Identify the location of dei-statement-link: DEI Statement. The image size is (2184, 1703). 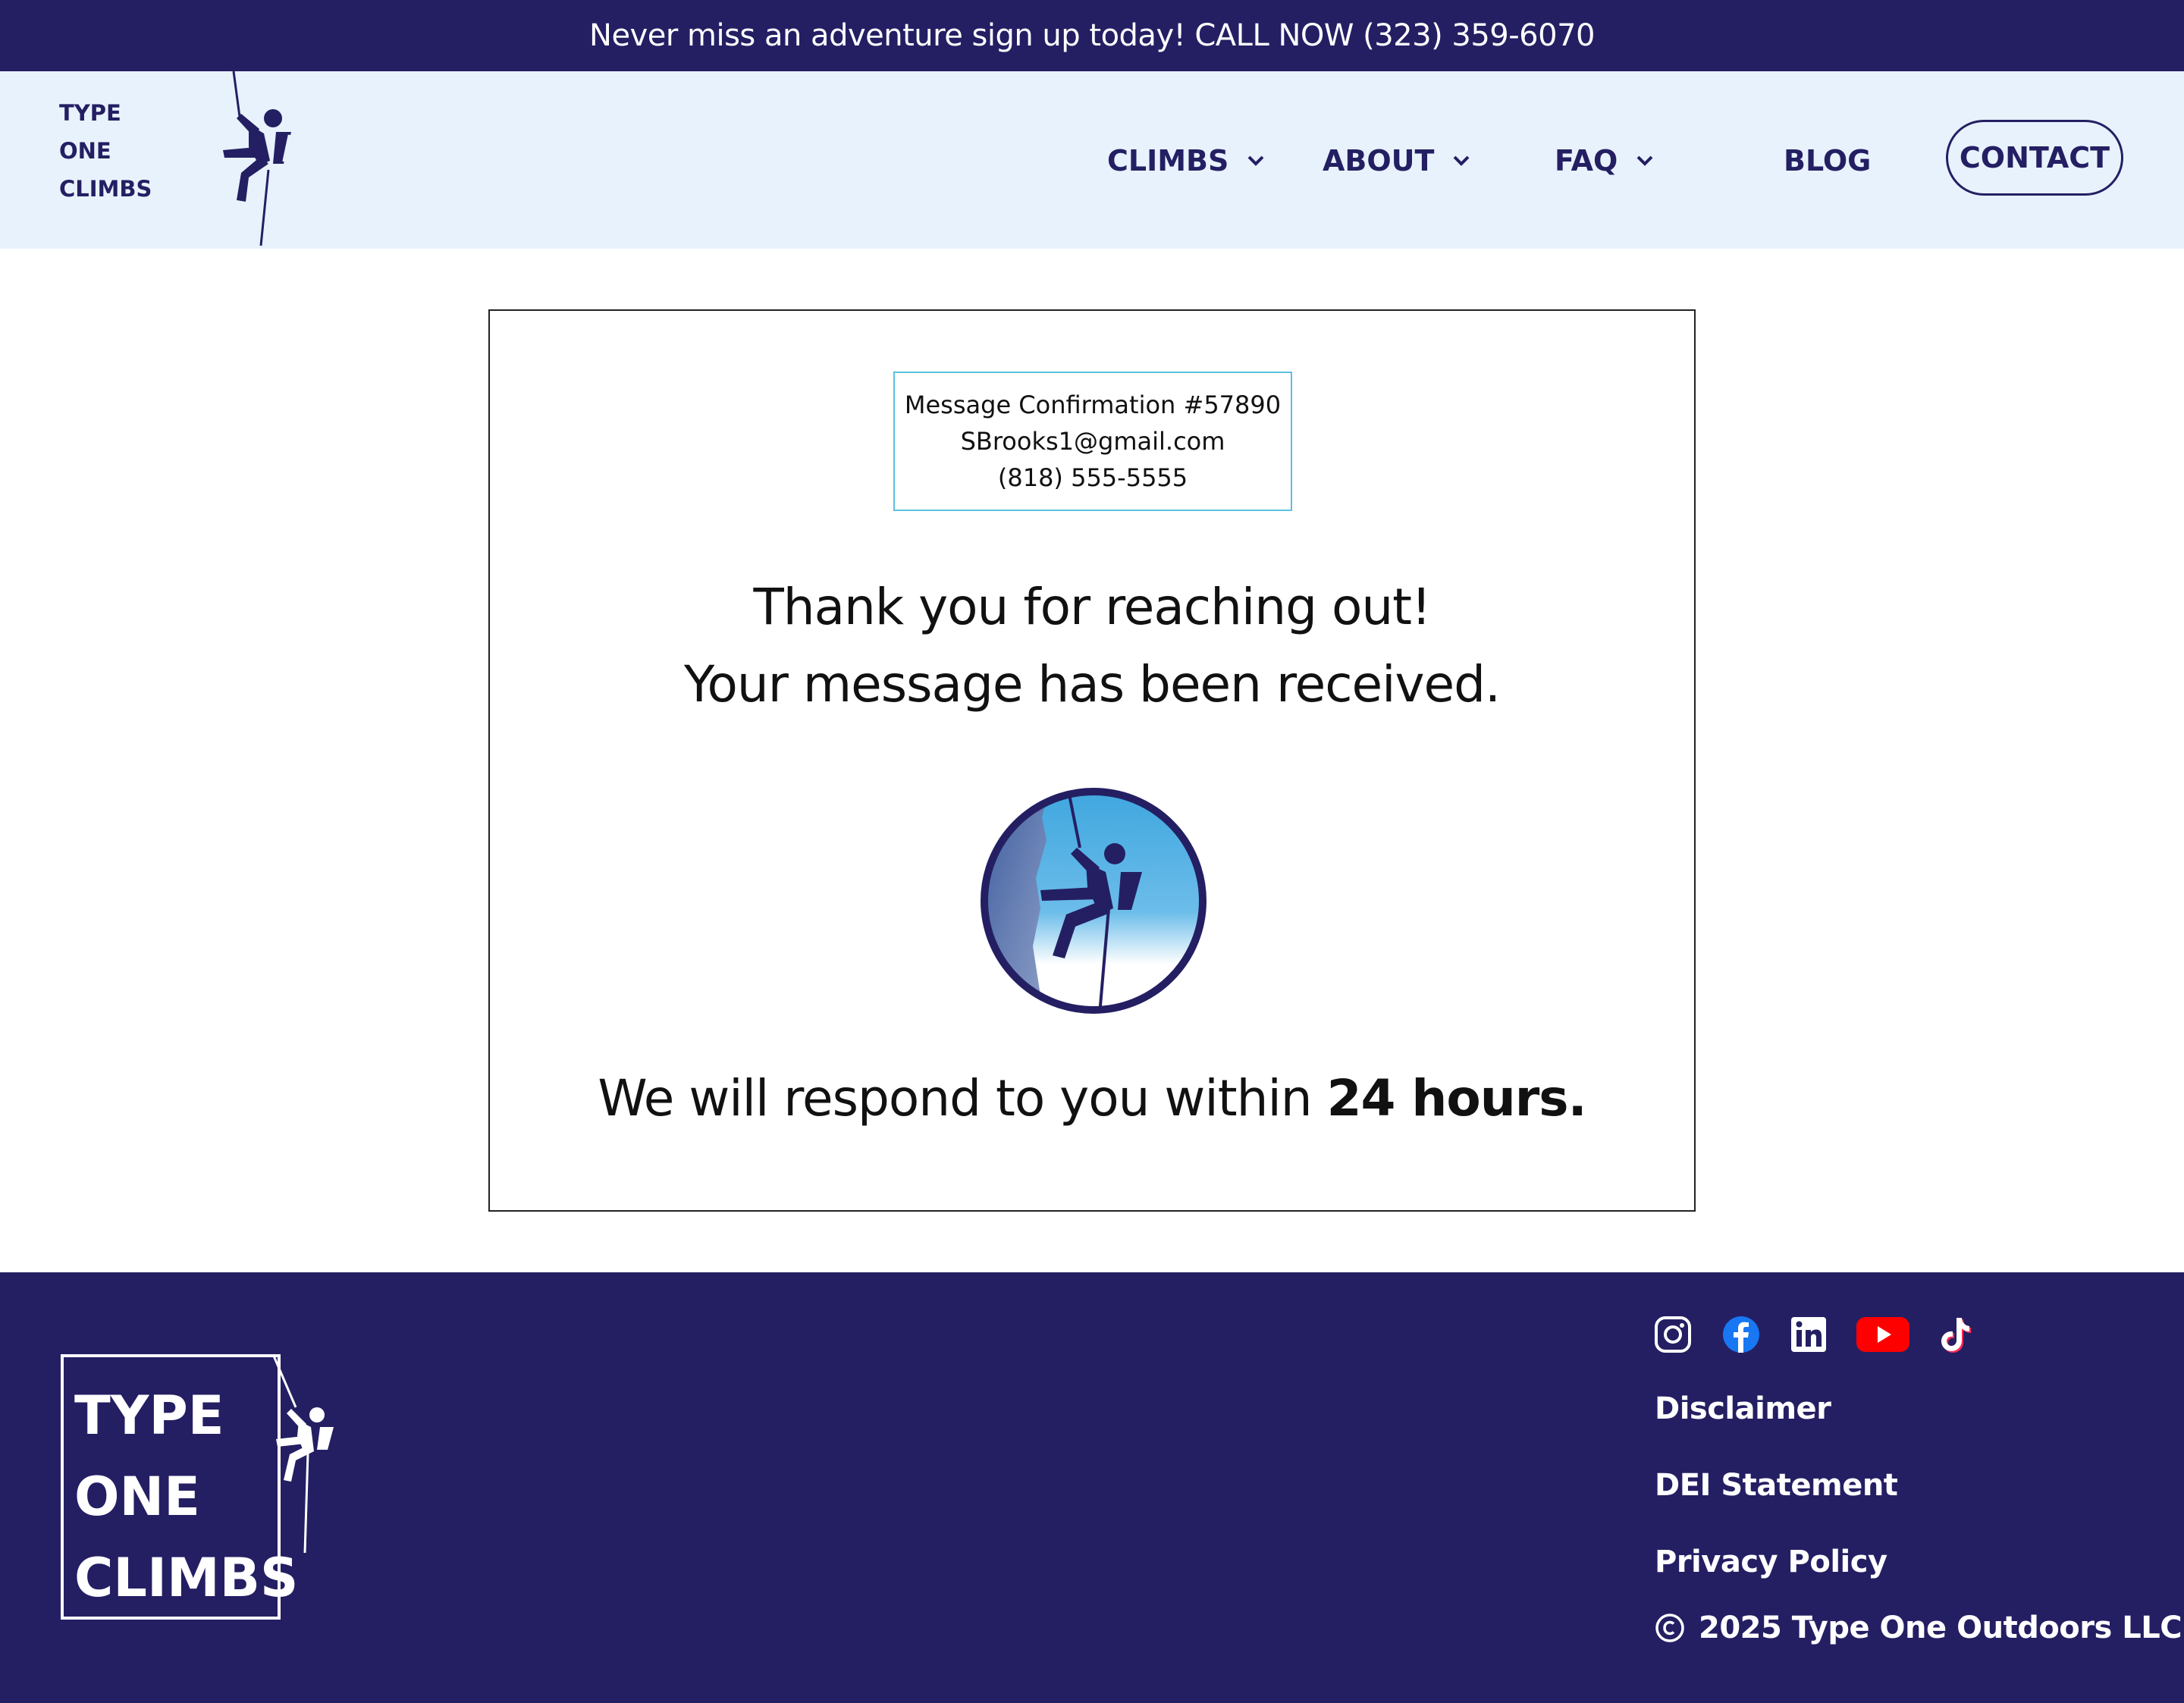
(1776, 1501).